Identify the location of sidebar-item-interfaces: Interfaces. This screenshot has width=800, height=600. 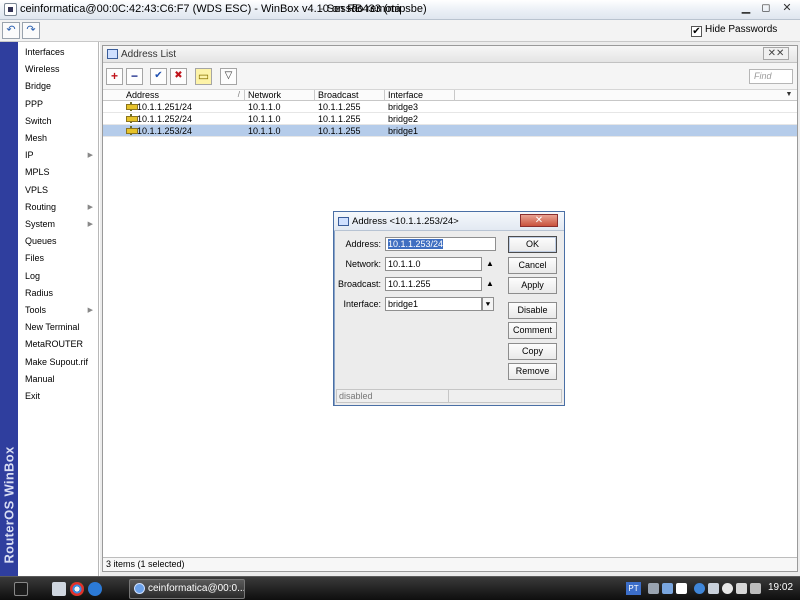
(58, 52).